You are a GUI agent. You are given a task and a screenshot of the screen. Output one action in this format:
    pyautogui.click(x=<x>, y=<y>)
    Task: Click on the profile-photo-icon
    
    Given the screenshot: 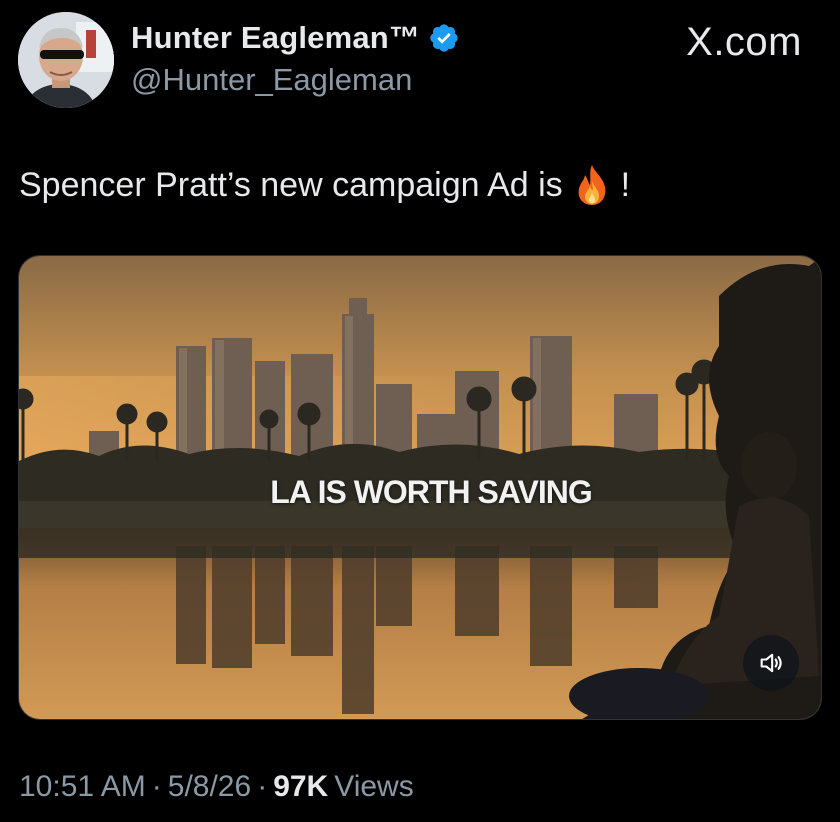 What is the action you would take?
    pyautogui.click(x=66, y=60)
    